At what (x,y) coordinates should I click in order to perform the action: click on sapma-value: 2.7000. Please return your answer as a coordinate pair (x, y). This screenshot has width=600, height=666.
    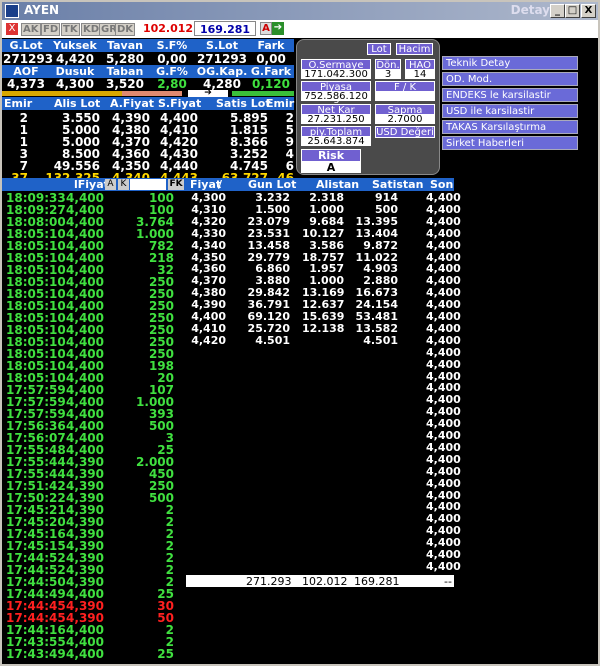
    Looking at the image, I should click on (405, 120).